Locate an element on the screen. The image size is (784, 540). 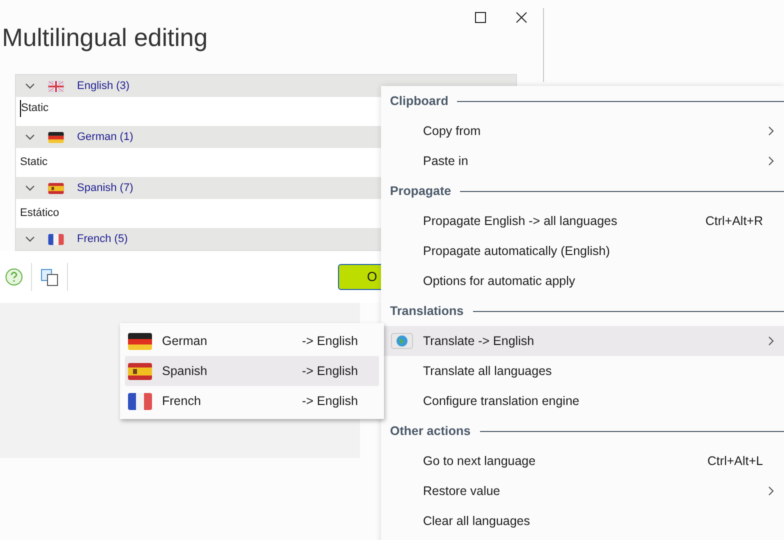
menu-item: Translate -> English is located at coordinates (582, 341).